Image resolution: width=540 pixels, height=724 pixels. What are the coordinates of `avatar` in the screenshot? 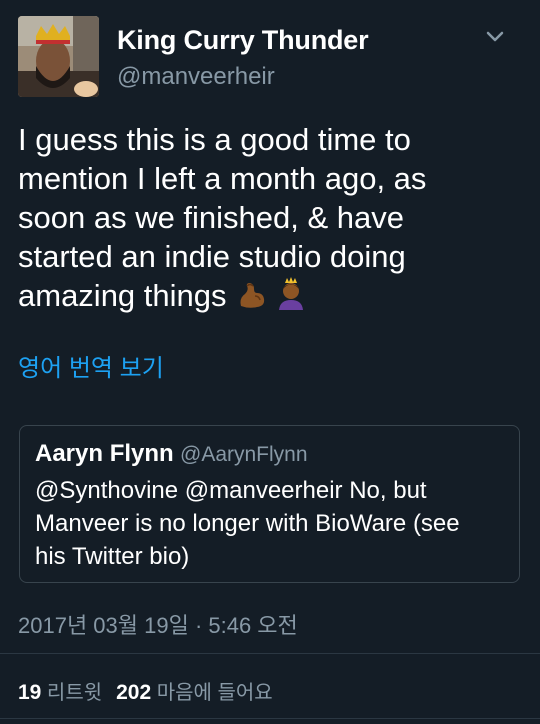 It's located at (58, 56).